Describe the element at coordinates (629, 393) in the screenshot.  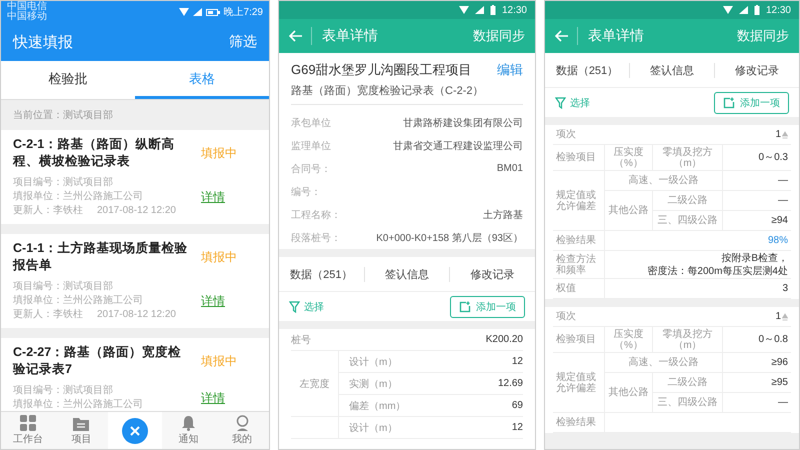
I see `table-label: 其他公路` at that location.